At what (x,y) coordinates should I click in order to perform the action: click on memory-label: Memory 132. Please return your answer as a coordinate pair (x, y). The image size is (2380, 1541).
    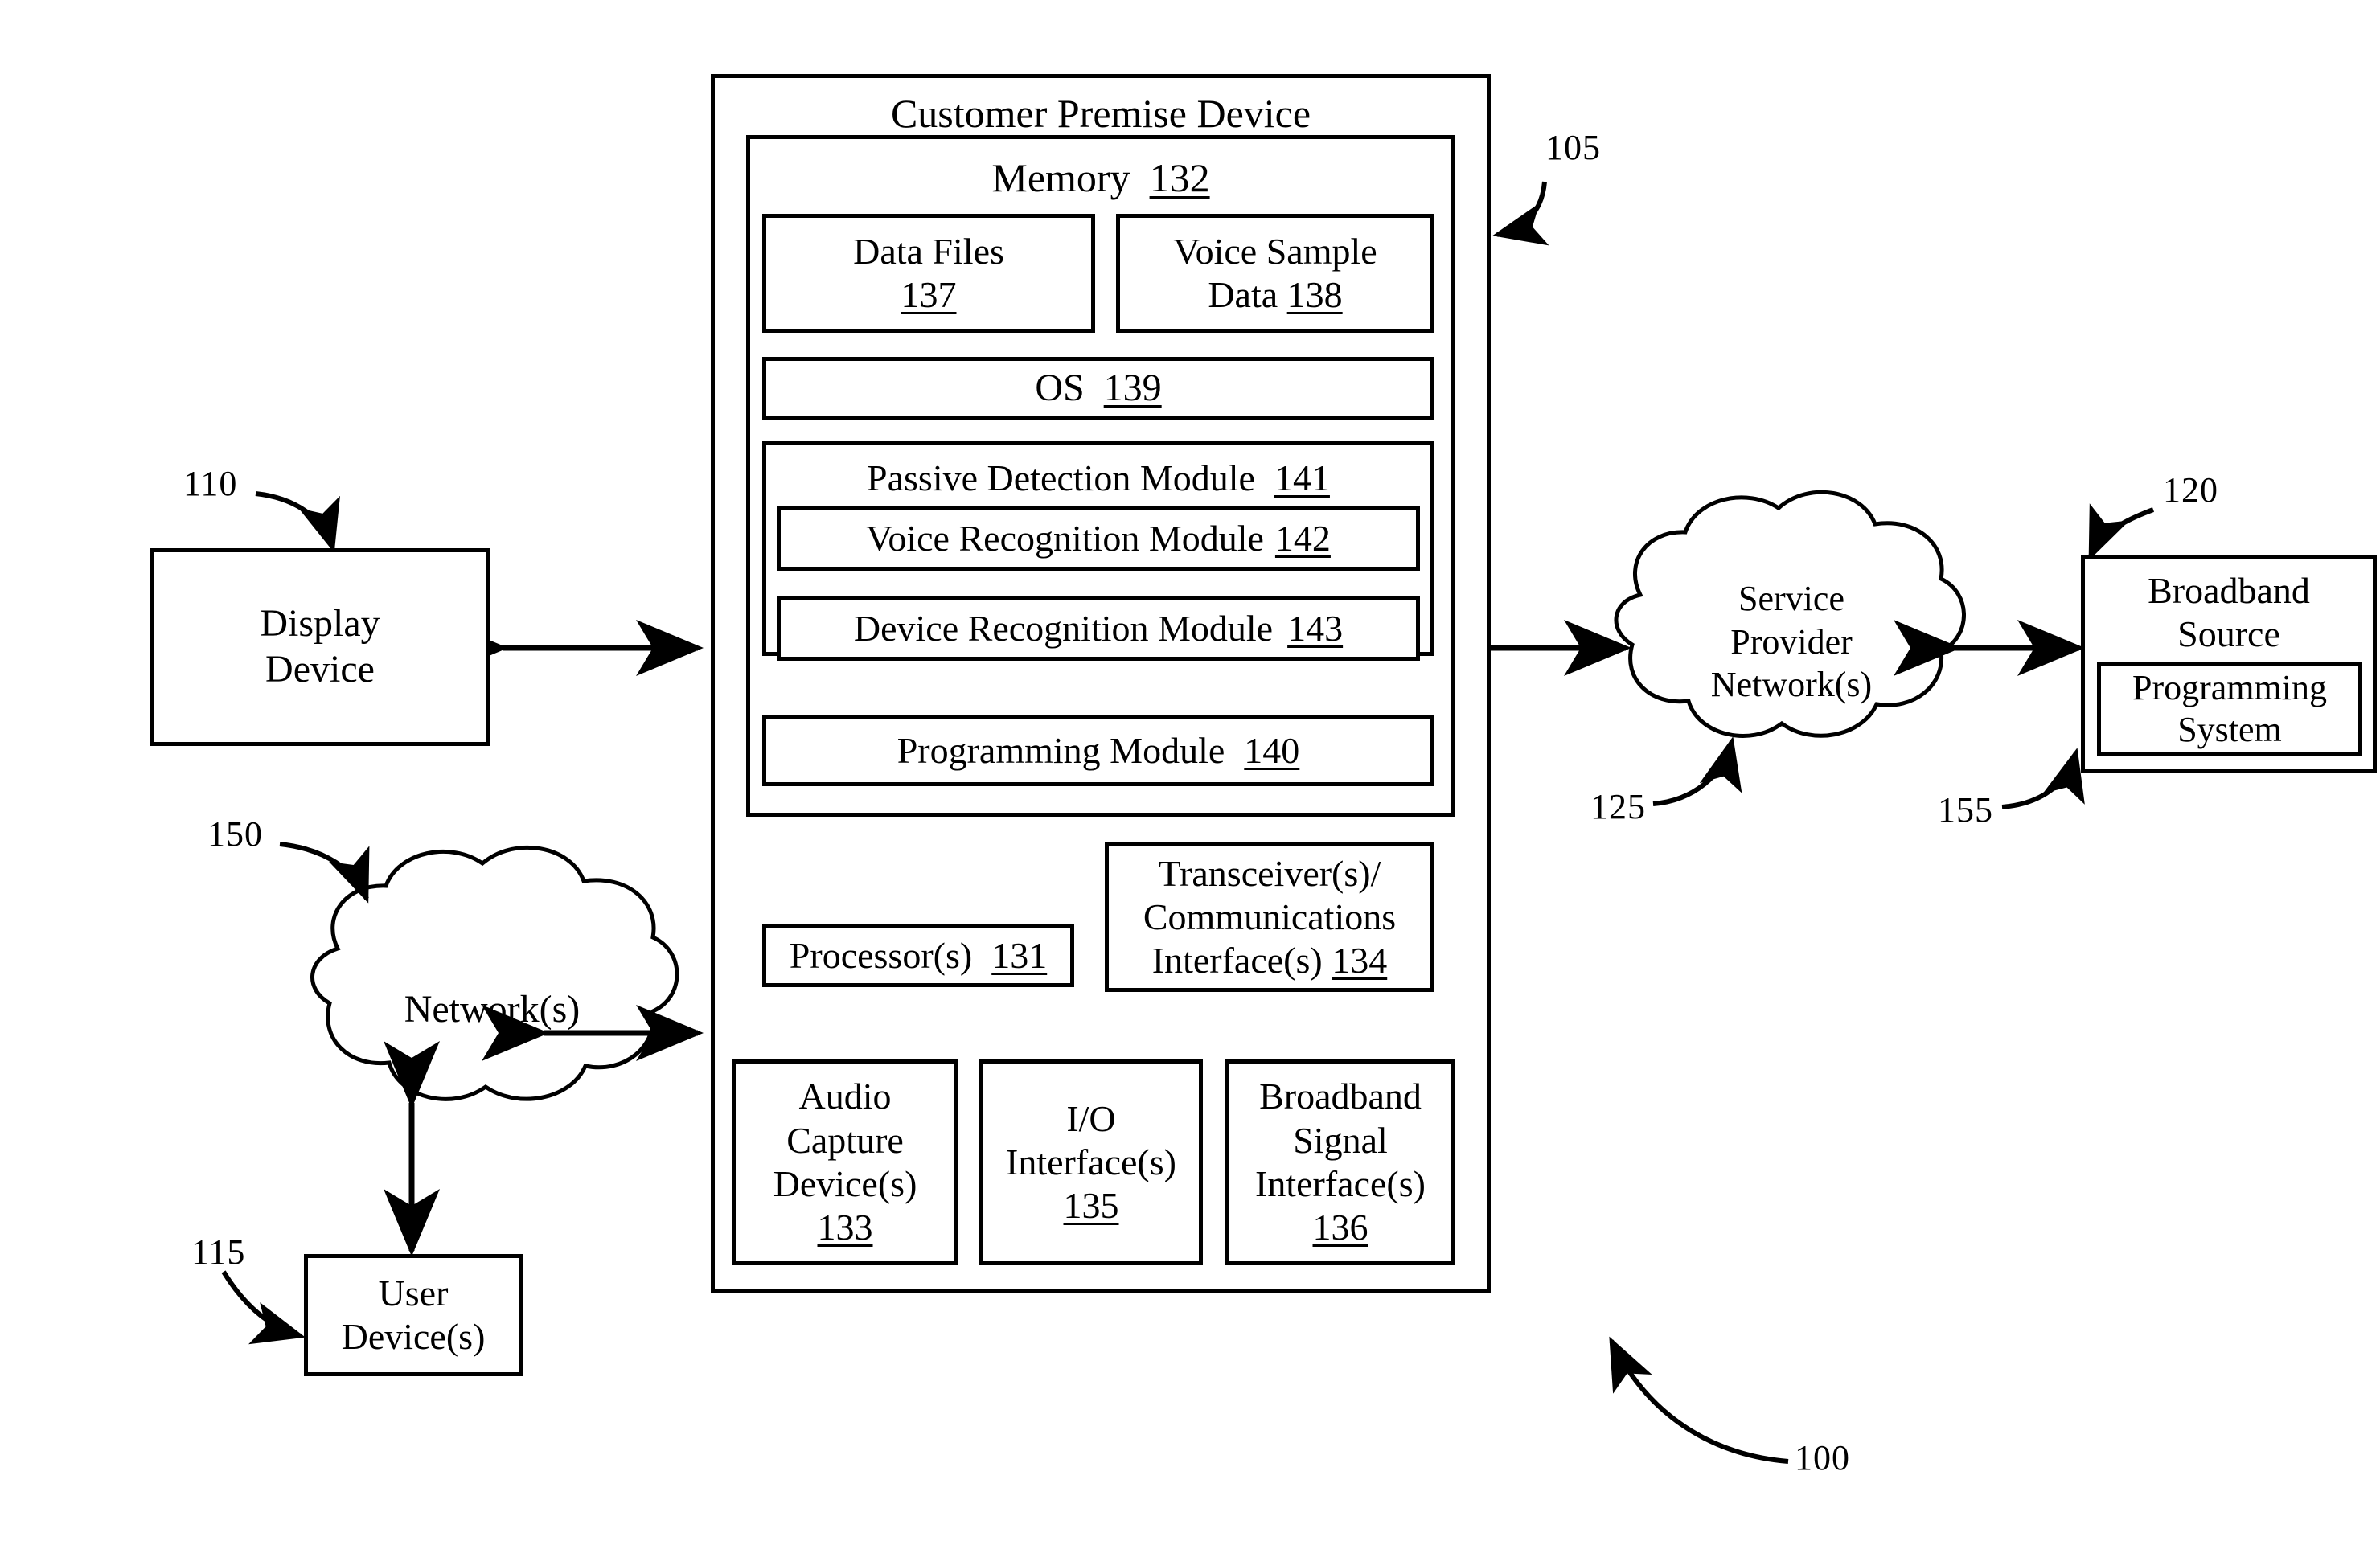
    Looking at the image, I should click on (1100, 177).